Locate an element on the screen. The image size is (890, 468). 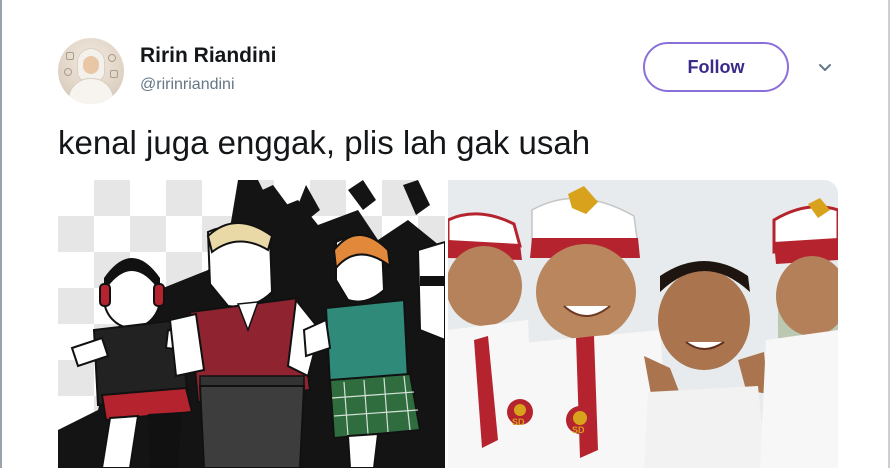
tweet-text: kenal juga enggak, plis lah gak usah is located at coordinates (324, 142).